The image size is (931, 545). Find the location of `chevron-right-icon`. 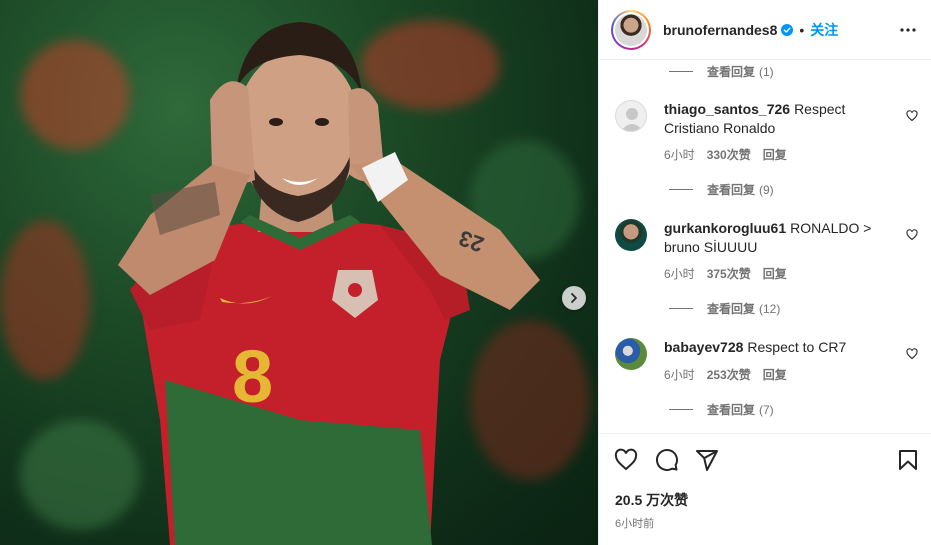

chevron-right-icon is located at coordinates (574, 298).